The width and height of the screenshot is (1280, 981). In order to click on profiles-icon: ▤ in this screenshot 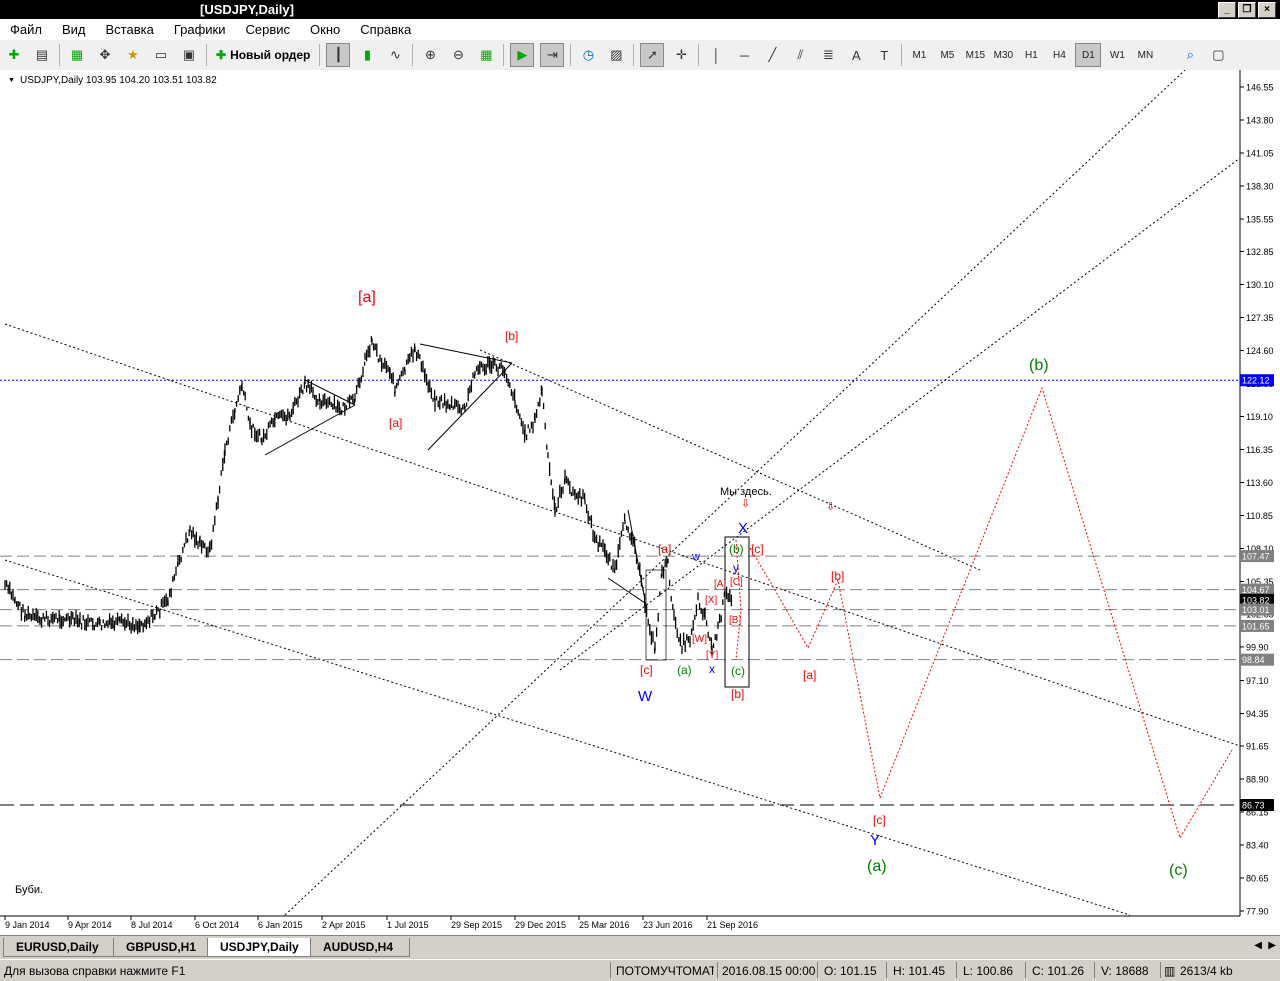, I will do `click(42, 55)`.